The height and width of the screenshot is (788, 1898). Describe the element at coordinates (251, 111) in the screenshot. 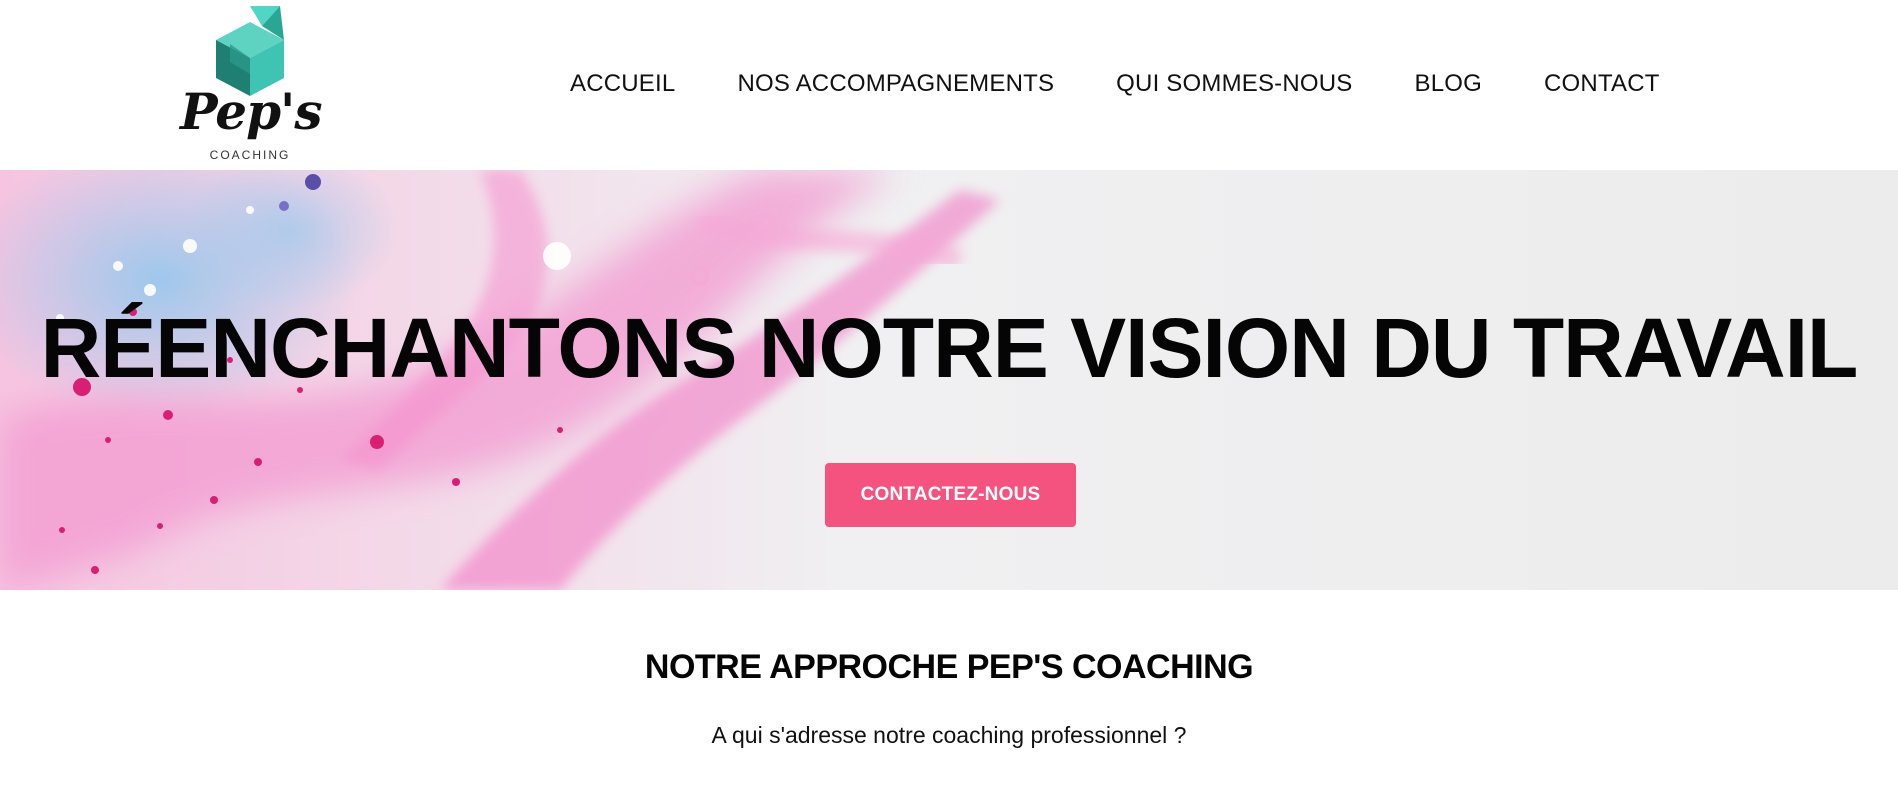

I see `logo-wordmark: Pep's` at that location.